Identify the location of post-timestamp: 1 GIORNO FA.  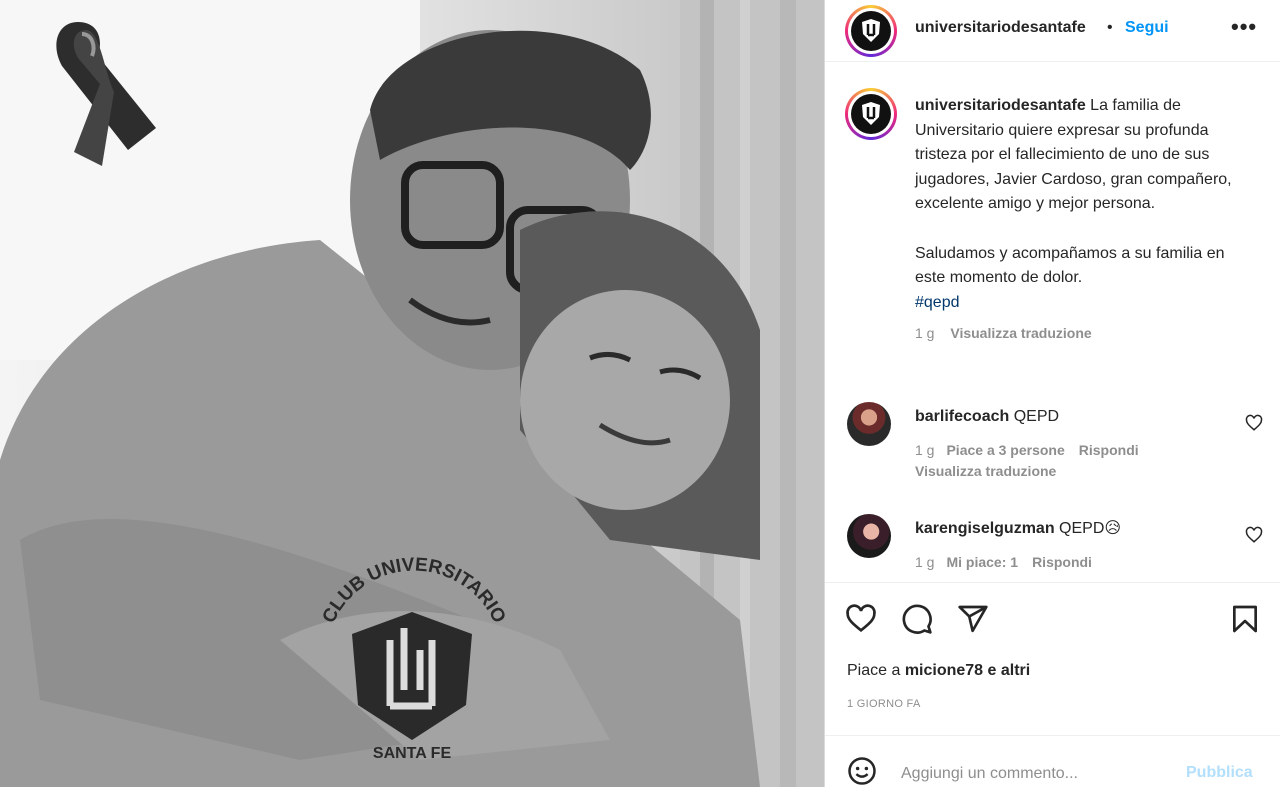
(884, 704).